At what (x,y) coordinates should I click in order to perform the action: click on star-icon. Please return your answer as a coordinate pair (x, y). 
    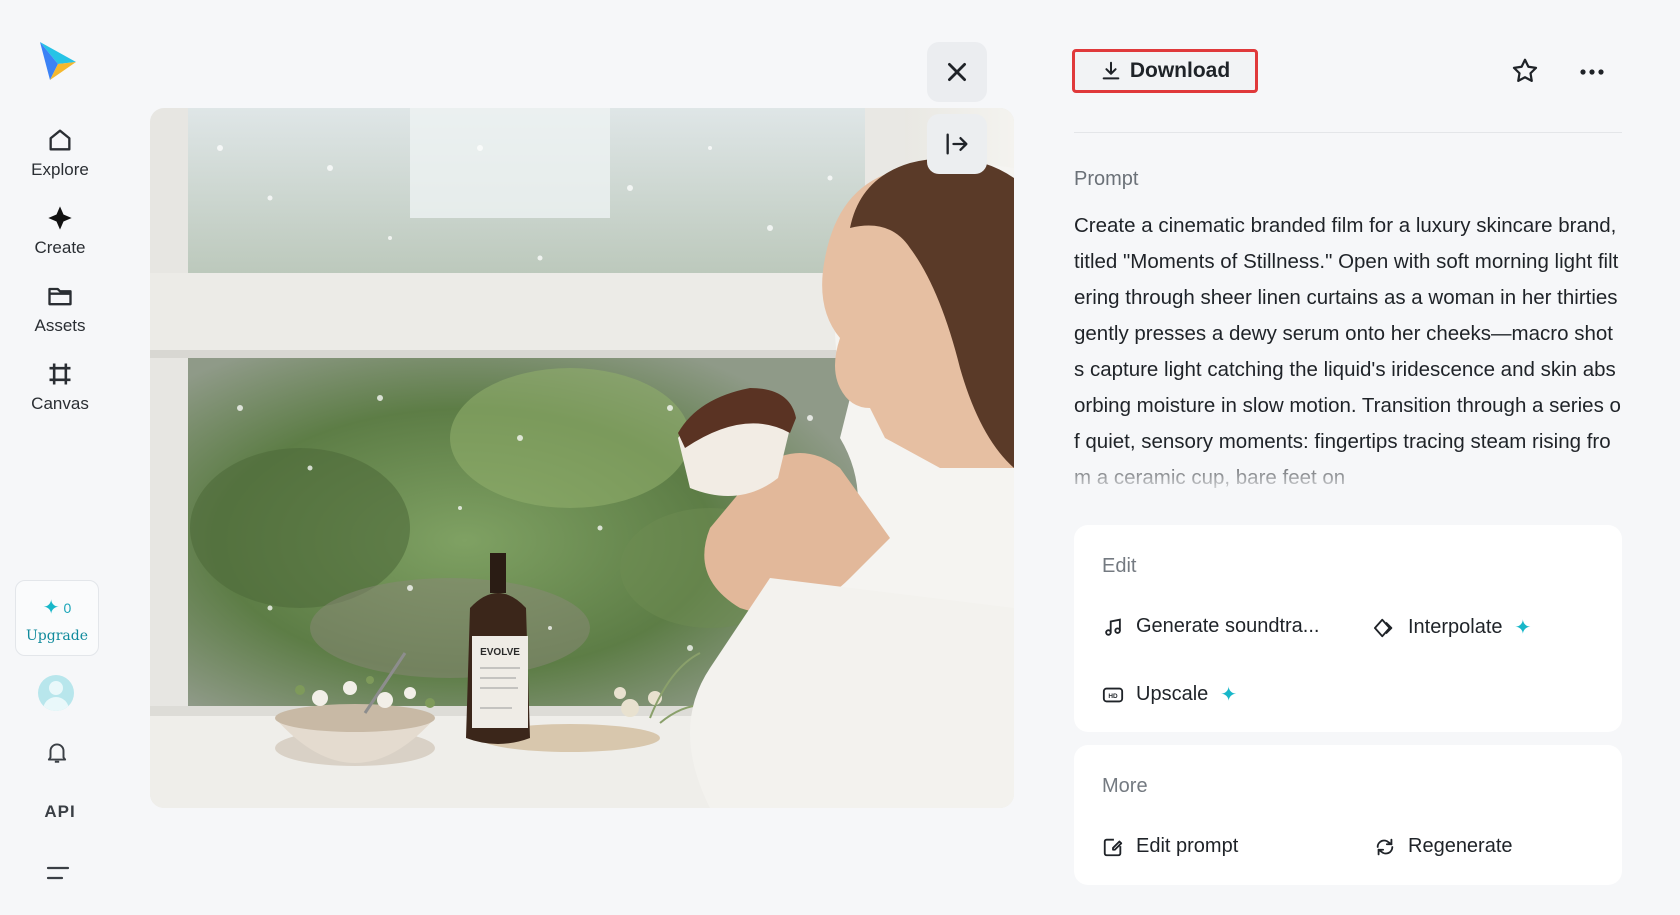
    Looking at the image, I should click on (1525, 71).